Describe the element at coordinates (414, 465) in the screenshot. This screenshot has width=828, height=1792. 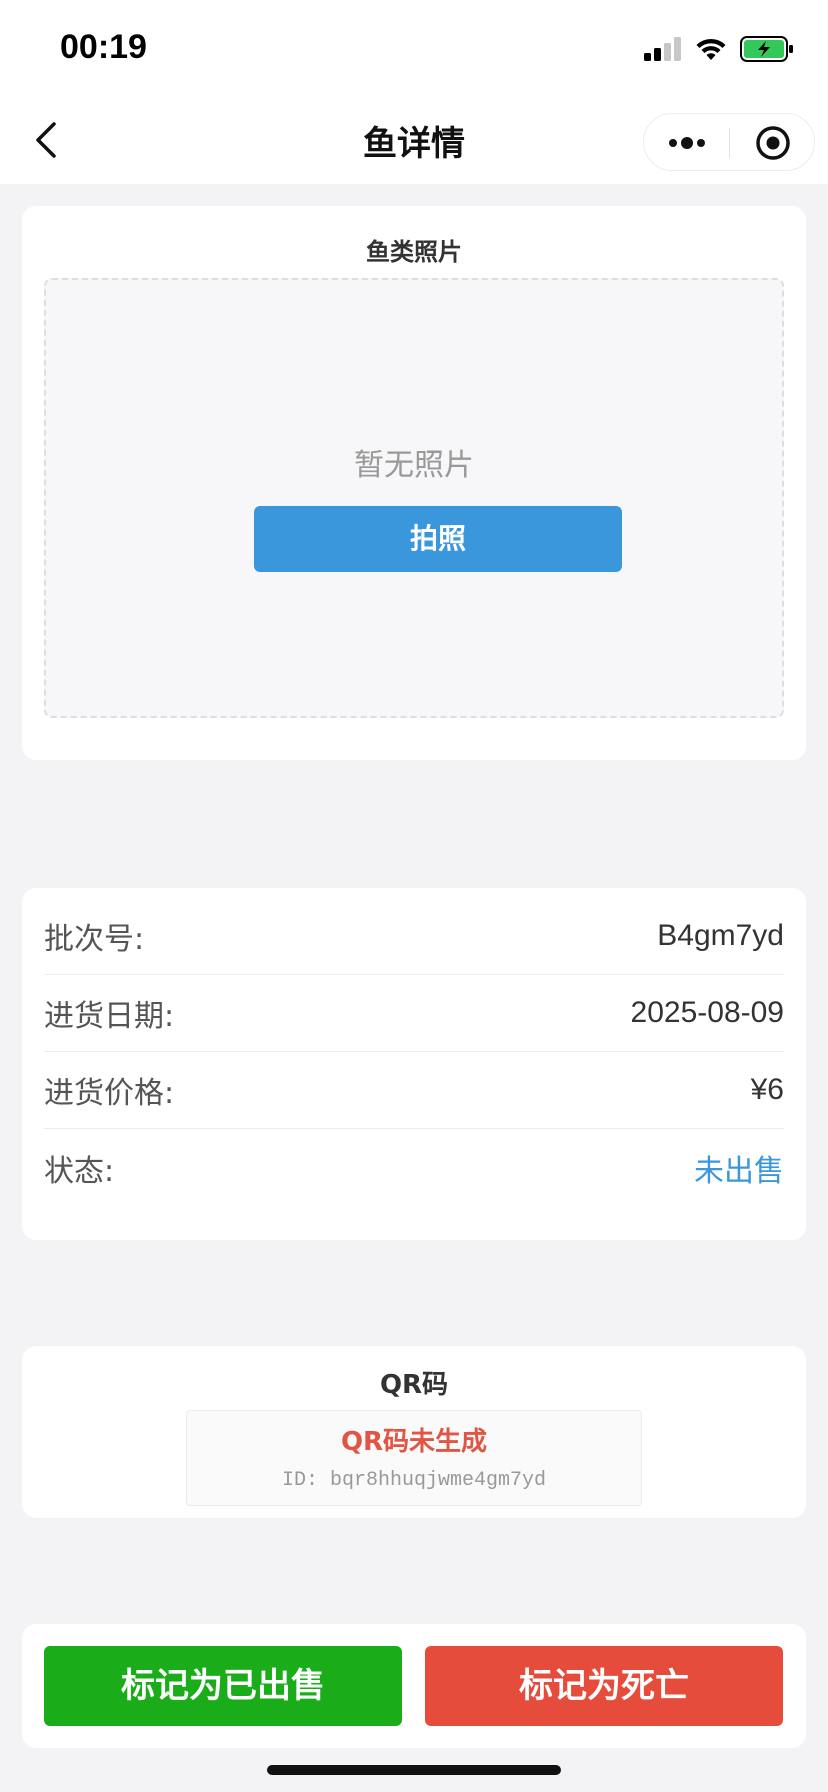
I see `no-photo-text: 暂无照片` at that location.